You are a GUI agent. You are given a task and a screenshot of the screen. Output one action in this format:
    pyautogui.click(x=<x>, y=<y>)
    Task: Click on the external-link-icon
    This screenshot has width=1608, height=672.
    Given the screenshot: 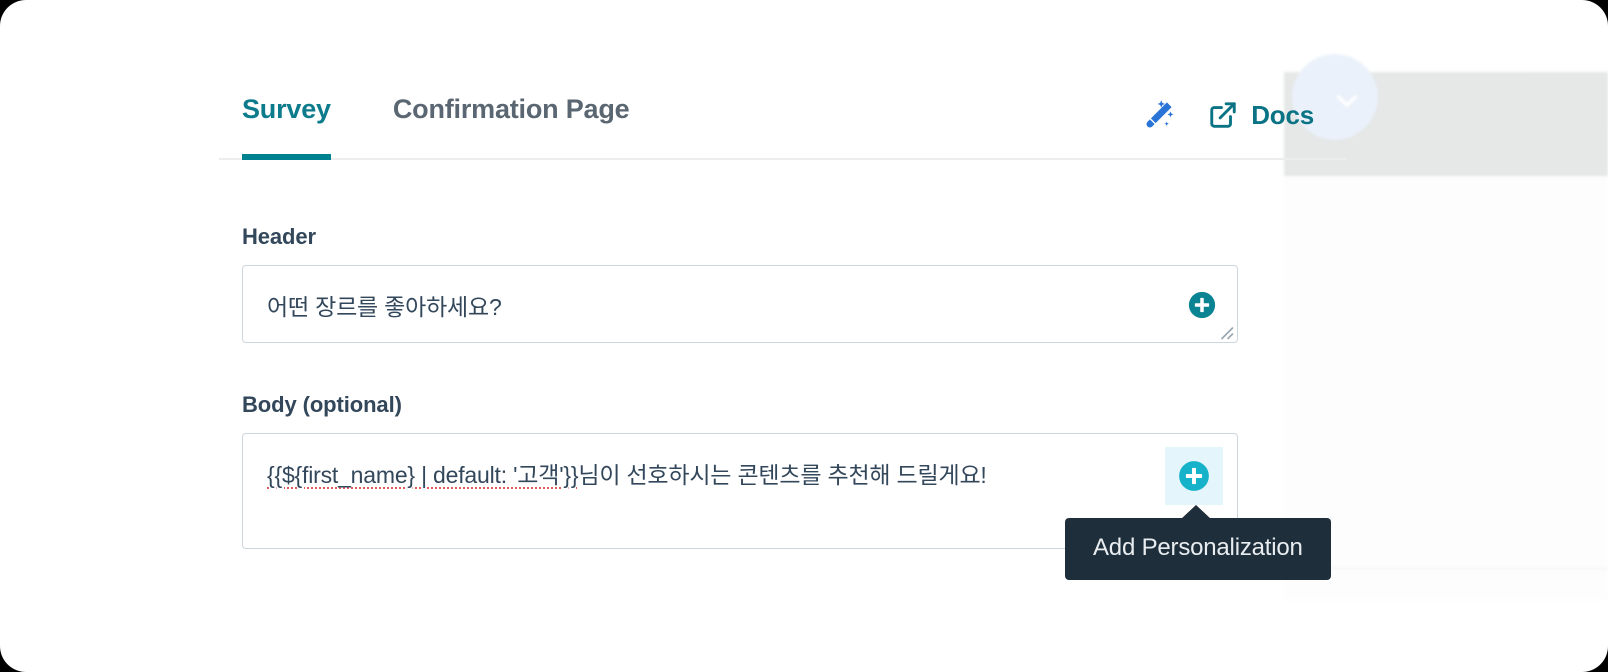 What is the action you would take?
    pyautogui.click(x=1223, y=115)
    